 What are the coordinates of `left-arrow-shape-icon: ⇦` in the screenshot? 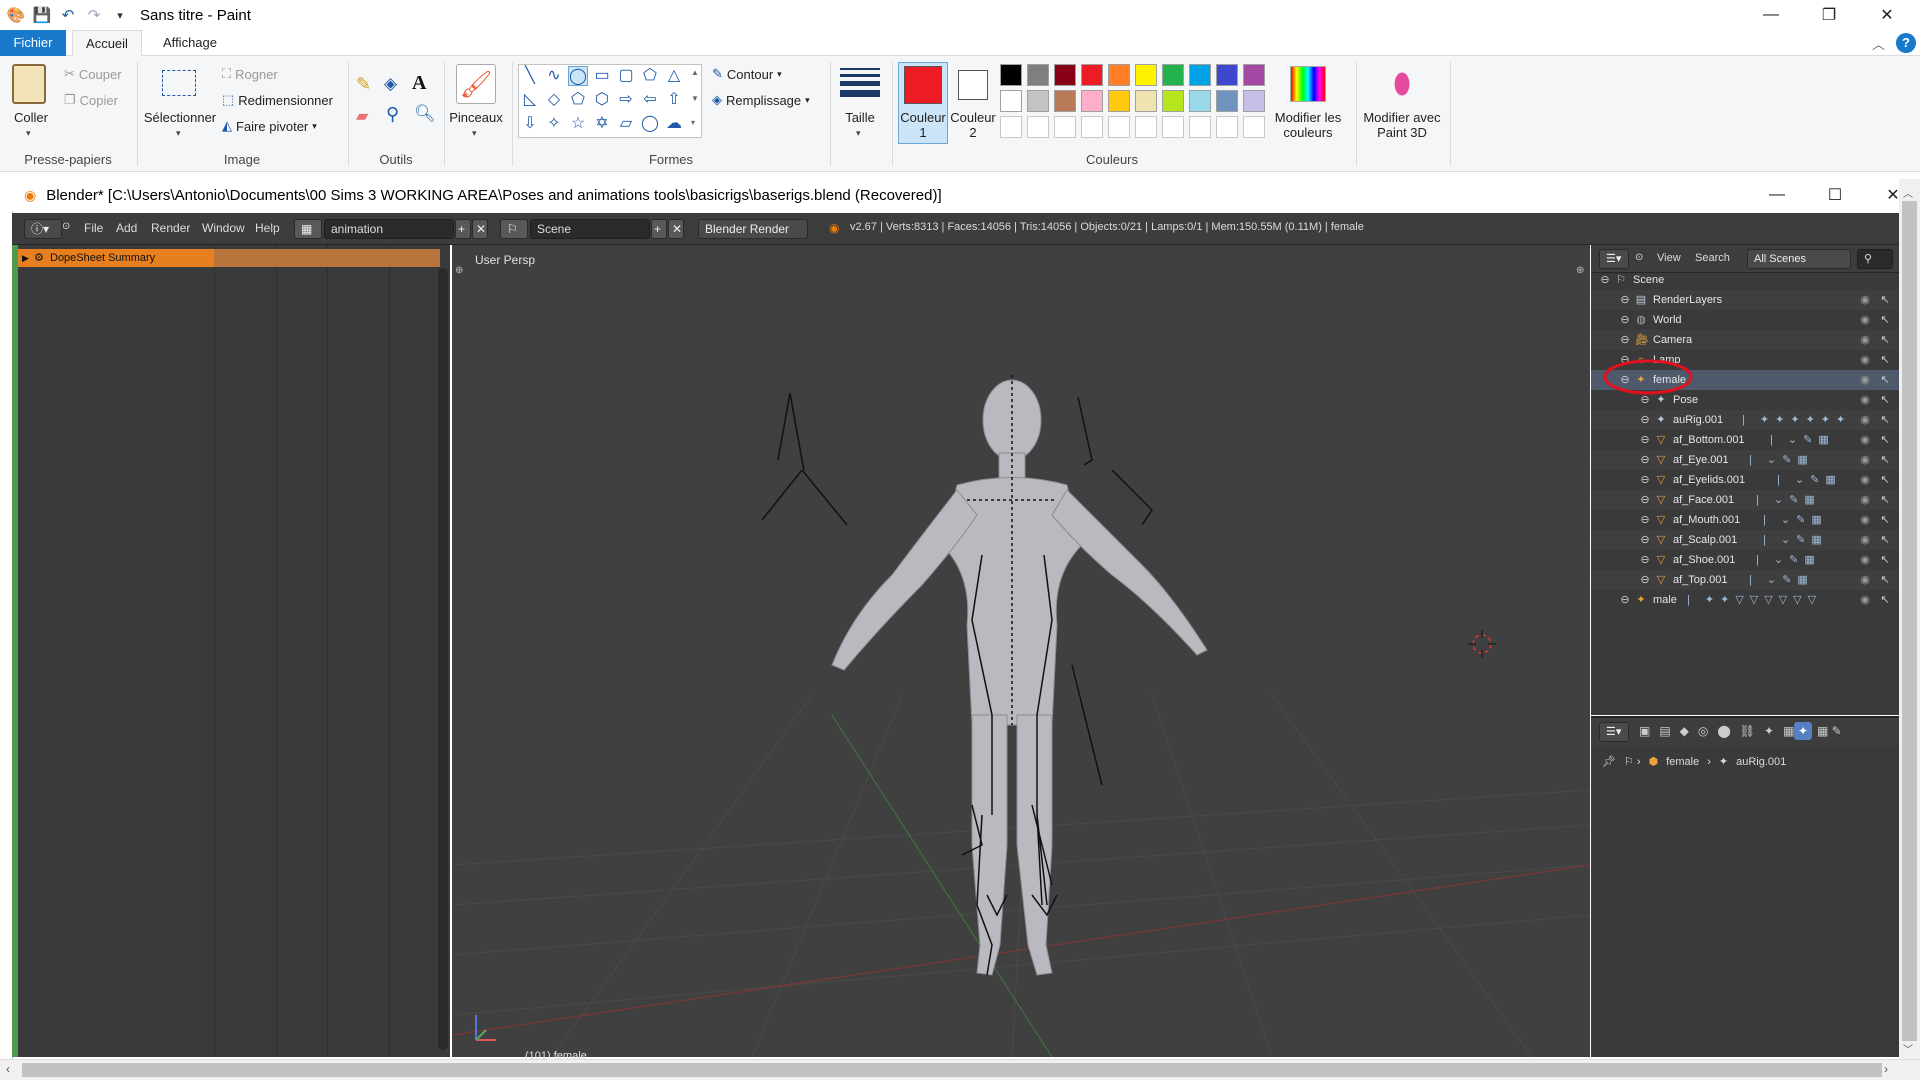 It's located at (650, 100).